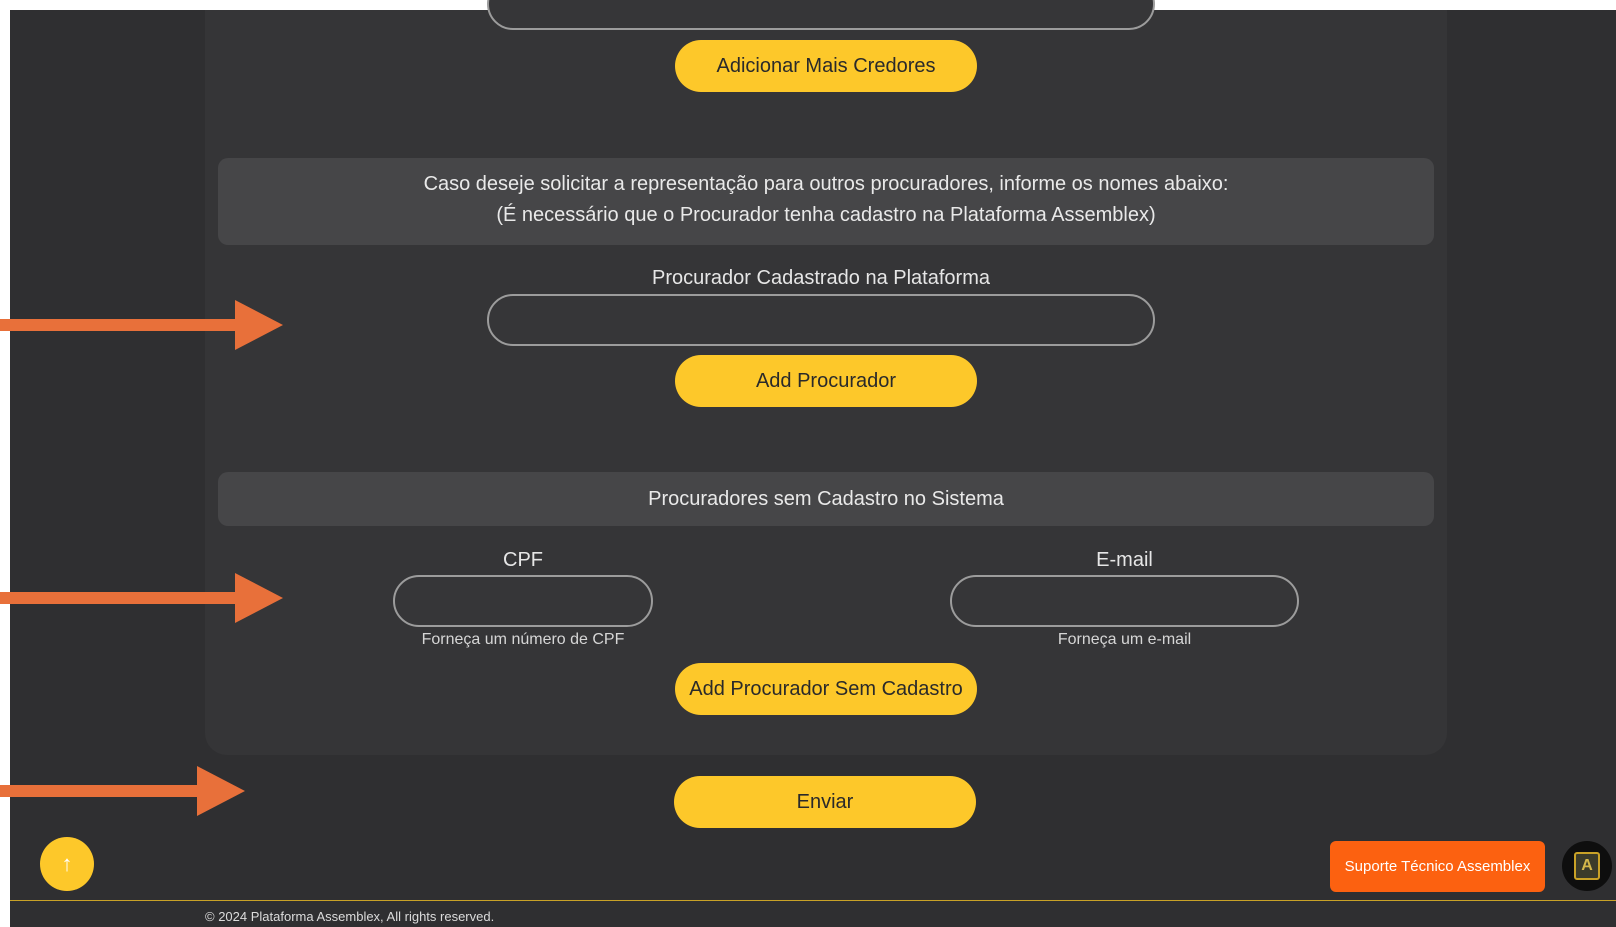 The width and height of the screenshot is (1616, 927). Describe the element at coordinates (821, 15) in the screenshot. I see `creditor-input` at that location.